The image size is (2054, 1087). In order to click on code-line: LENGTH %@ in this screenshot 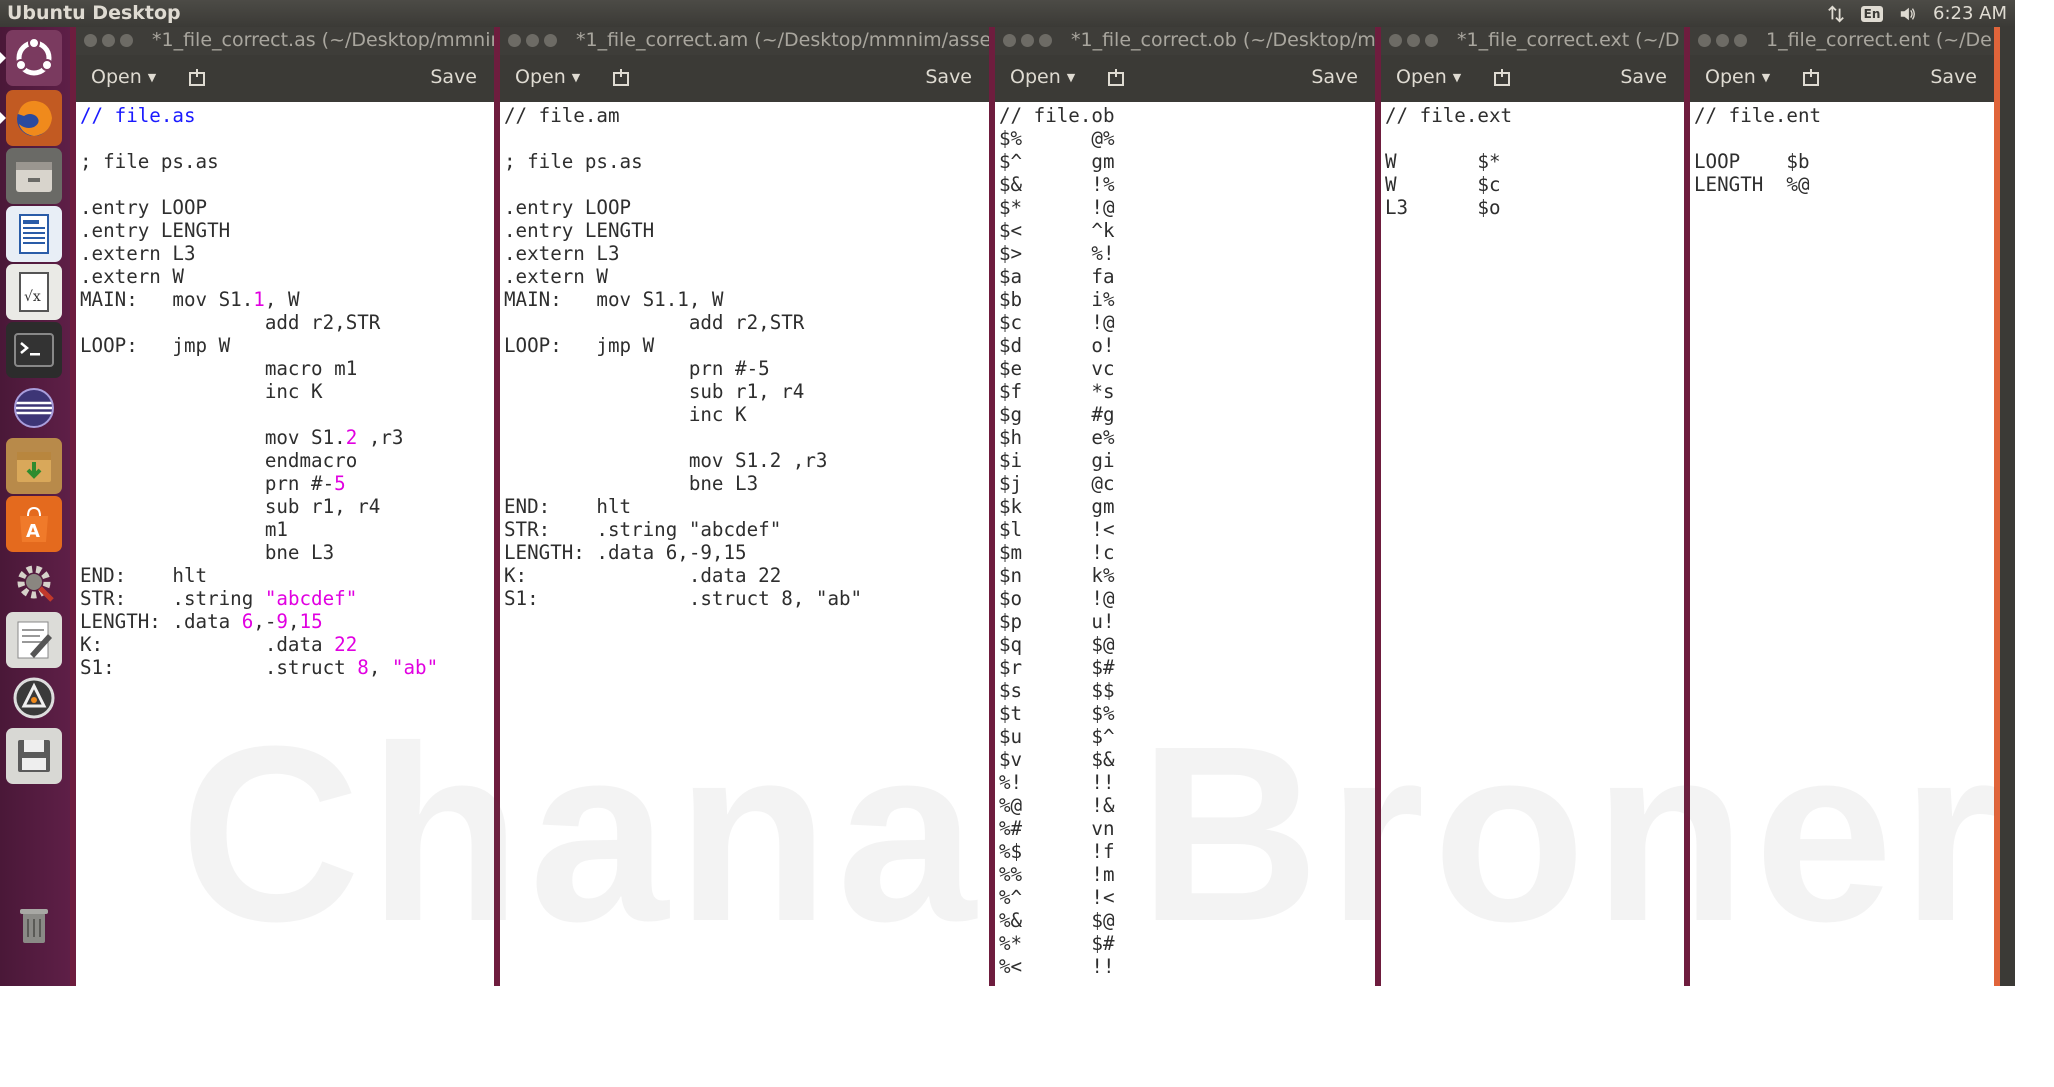, I will do `click(1844, 184)`.